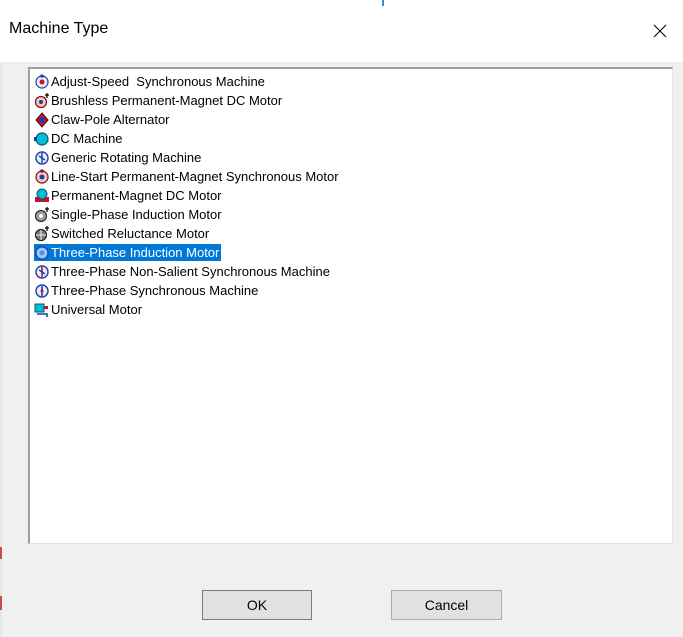 Image resolution: width=683 pixels, height=637 pixels. I want to click on three-phase-induction-icon, so click(42, 252).